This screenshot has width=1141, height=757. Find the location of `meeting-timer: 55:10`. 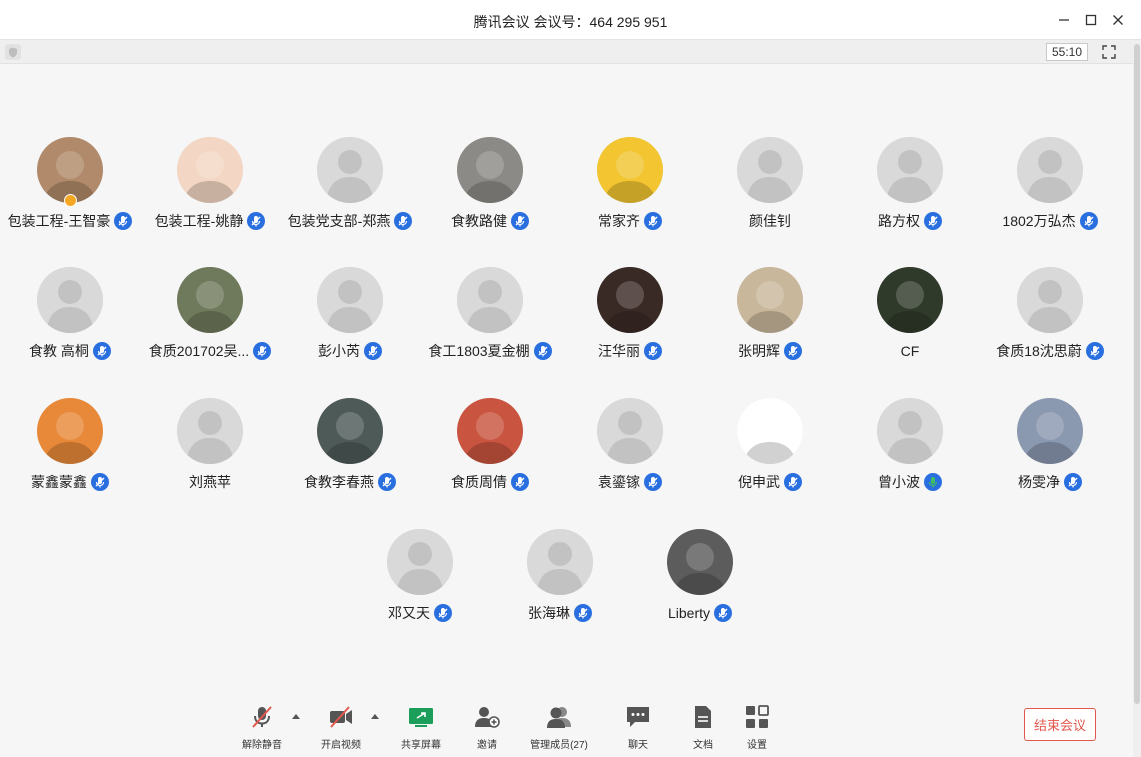

meeting-timer: 55:10 is located at coordinates (1067, 52).